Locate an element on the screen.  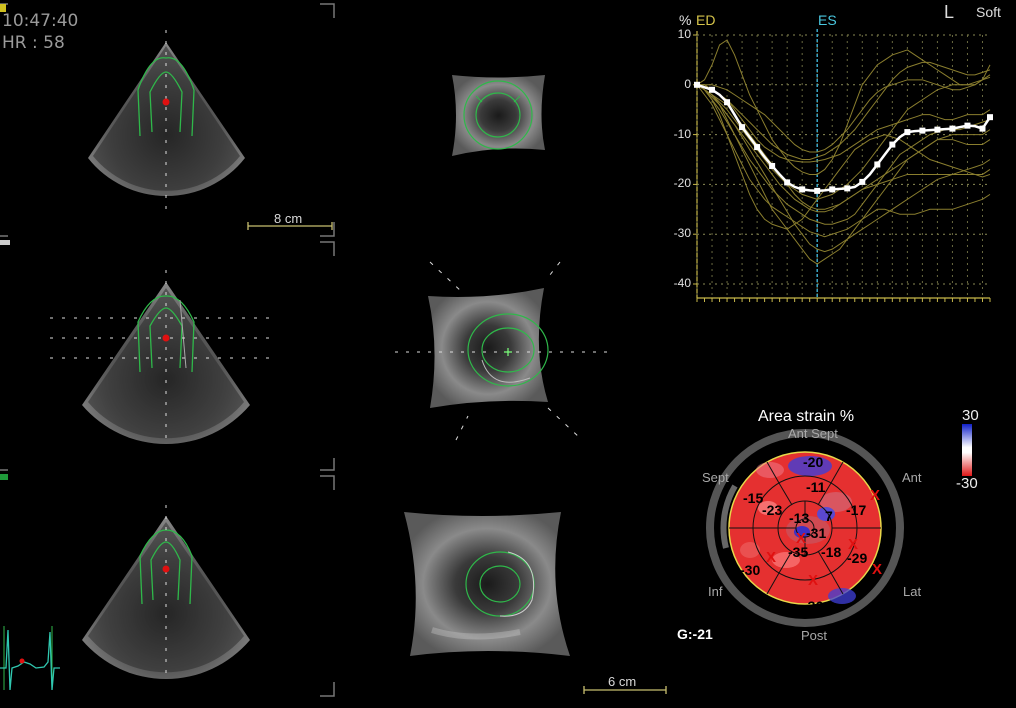
hr-readout: HR : 58 is located at coordinates (33, 43).